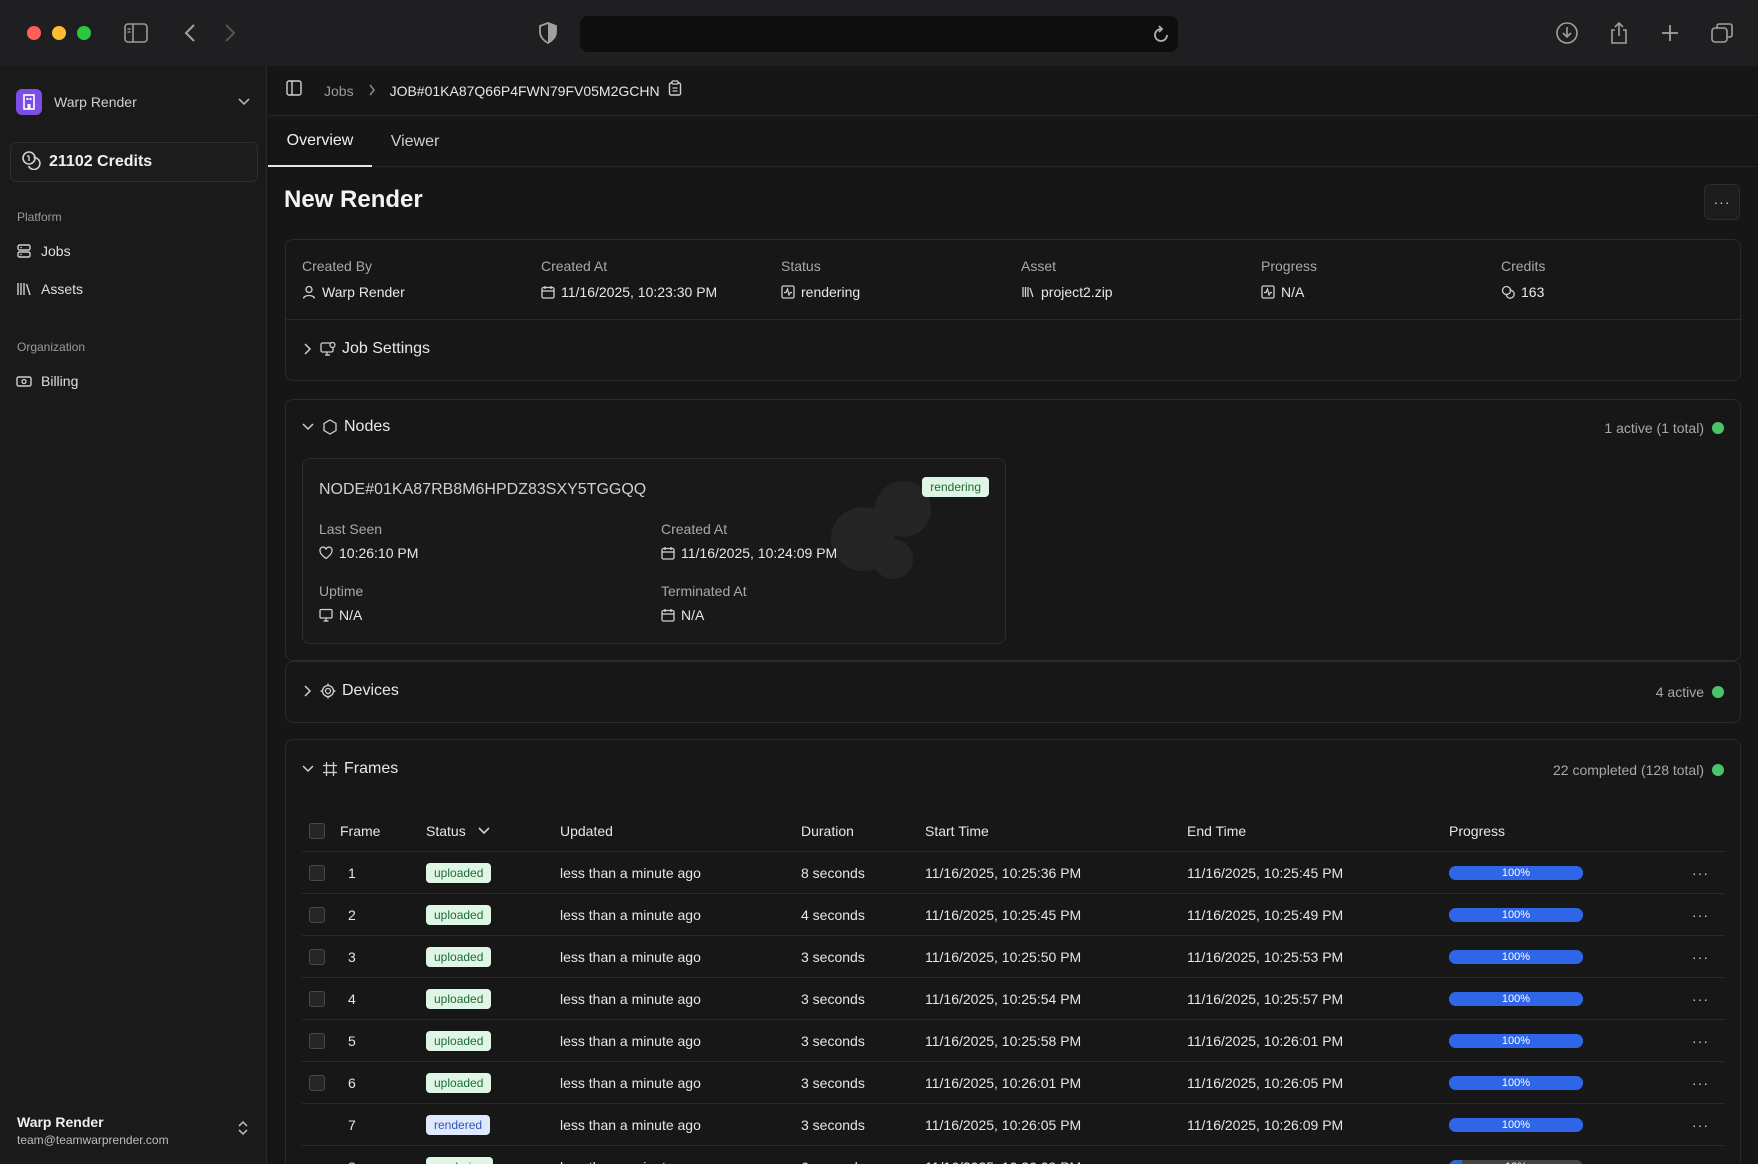 The width and height of the screenshot is (1758, 1164). Describe the element at coordinates (1265, 873) in the screenshot. I see `end-time-cell: 11/16/2025, 10:25:45 PM` at that location.